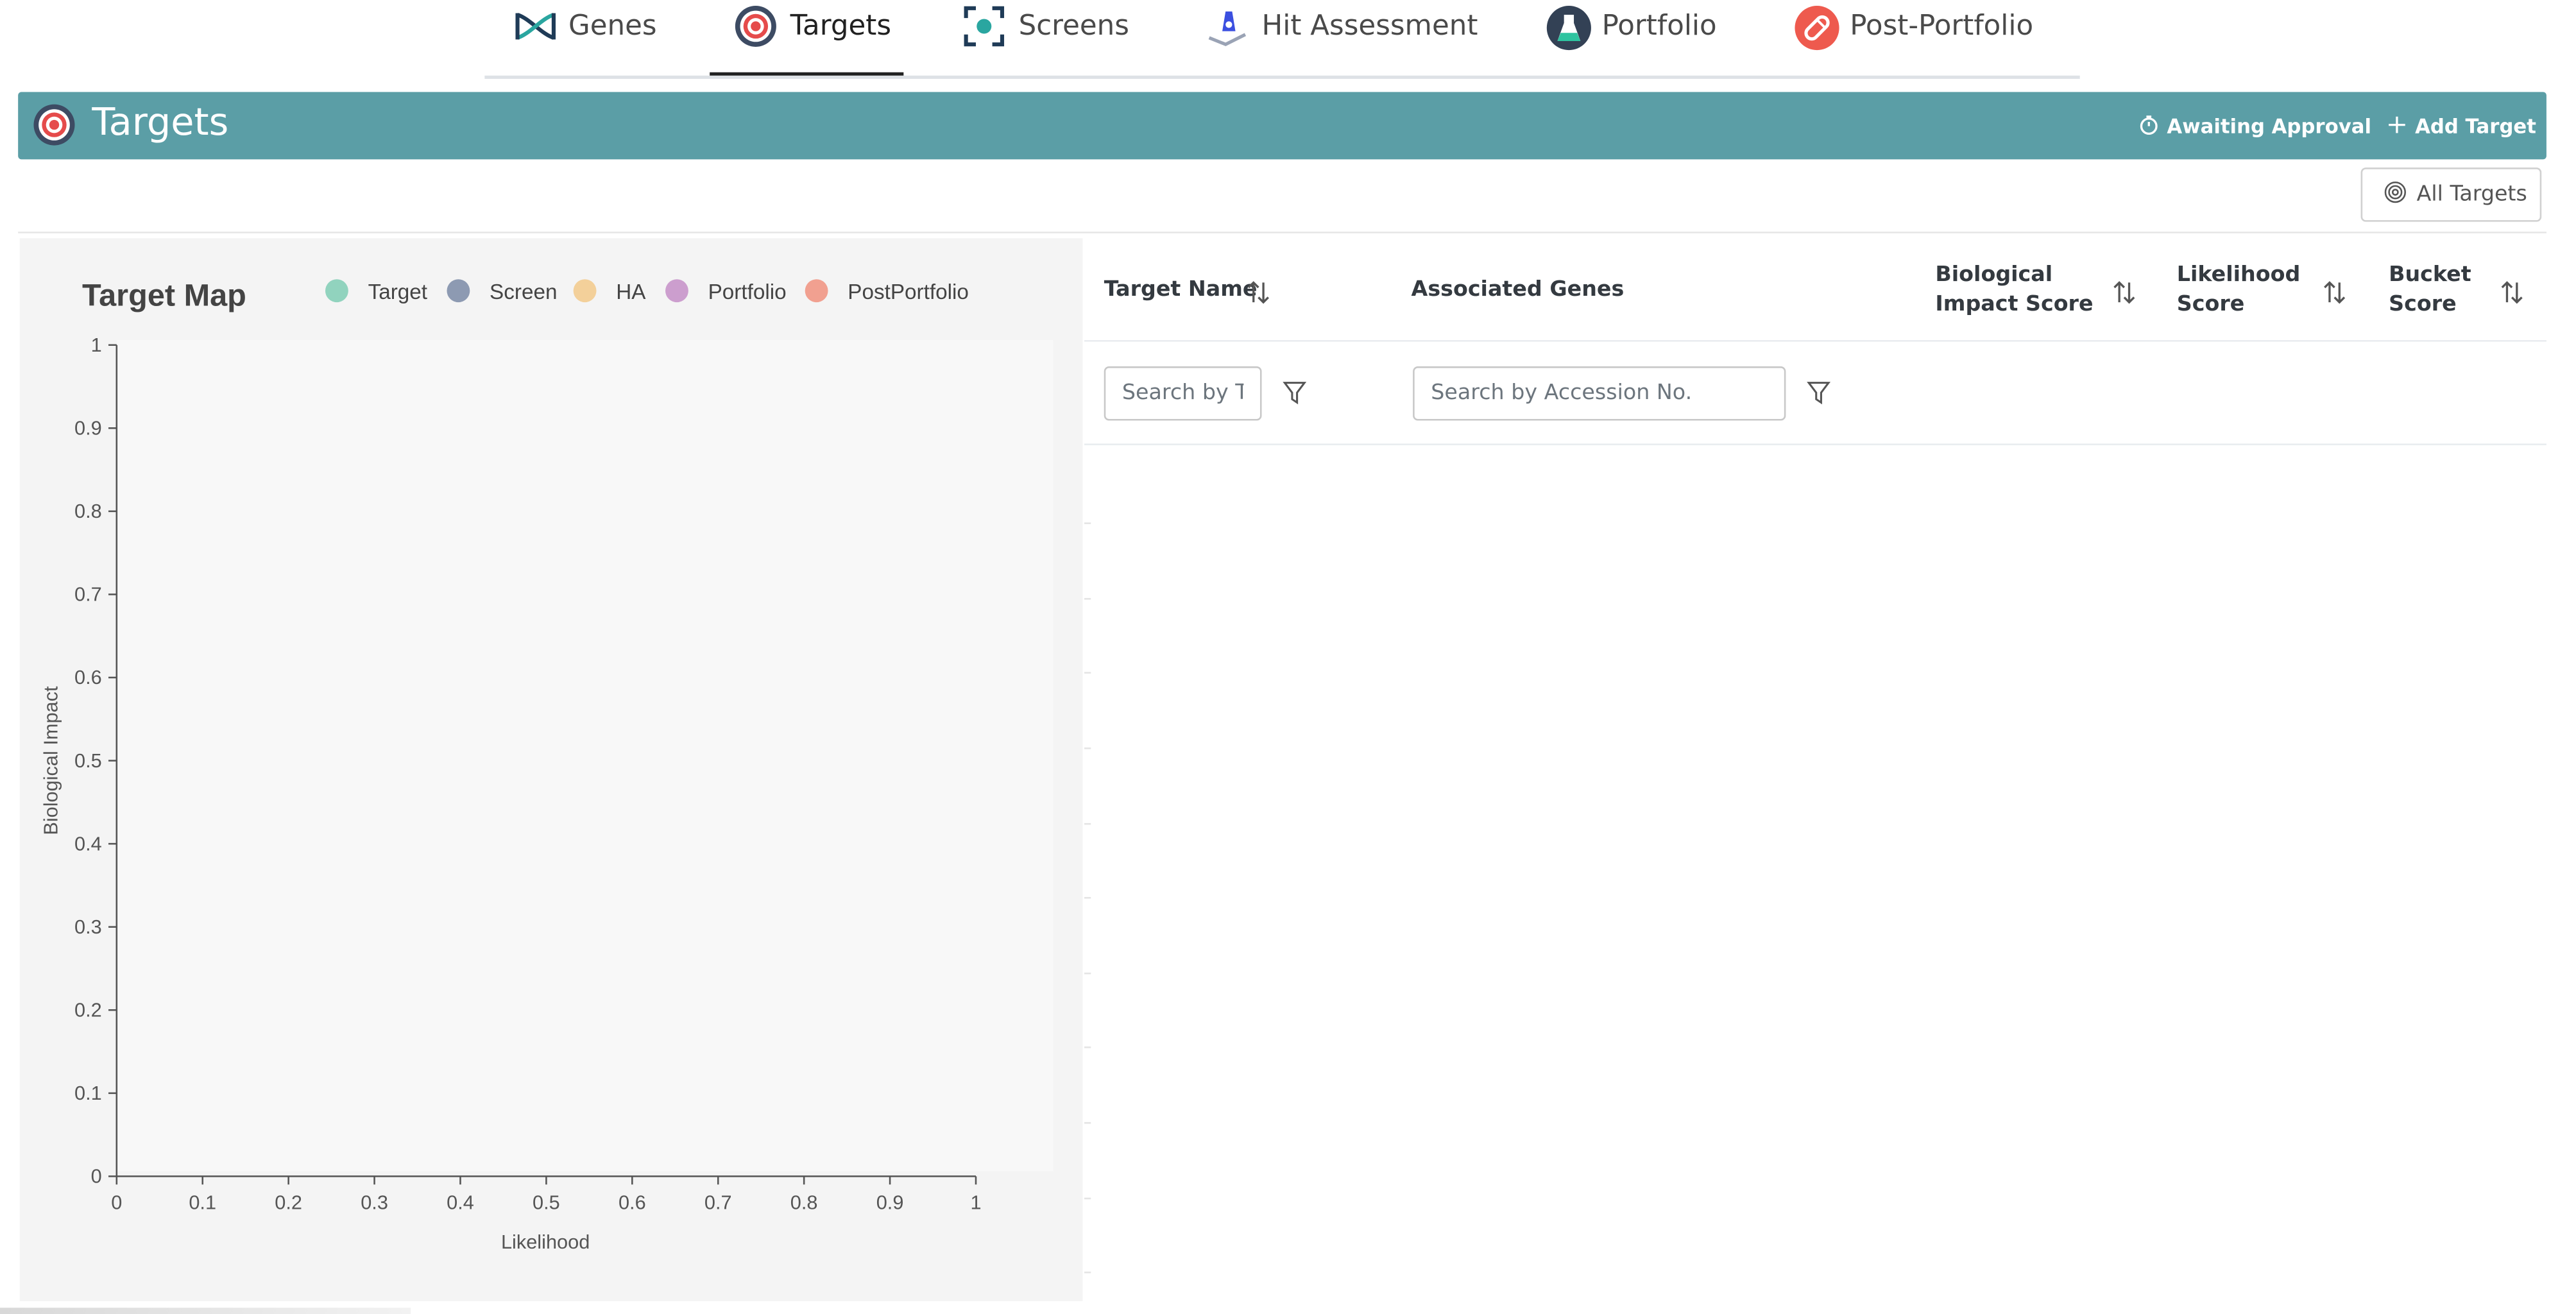 This screenshot has width=2576, height=1314. I want to click on column-header-target-name: Target Name, so click(1181, 290).